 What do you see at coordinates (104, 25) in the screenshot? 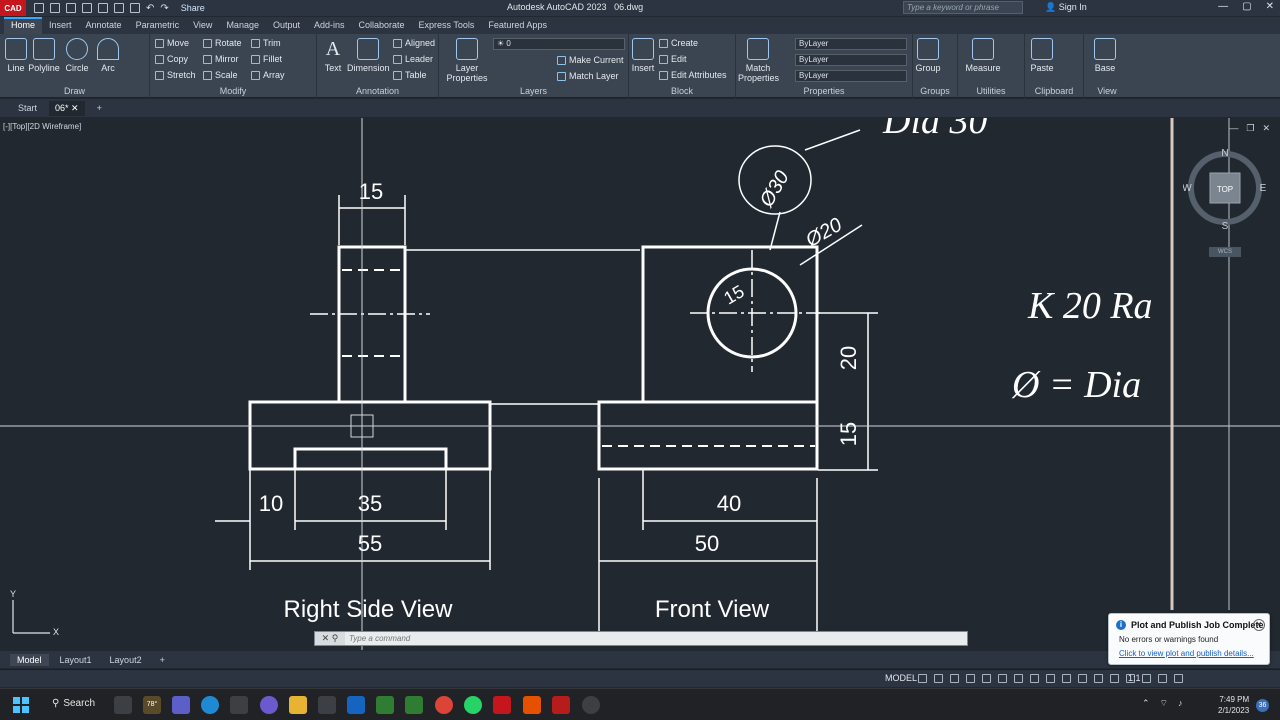
I see `tab-annotate: Annotate` at bounding box center [104, 25].